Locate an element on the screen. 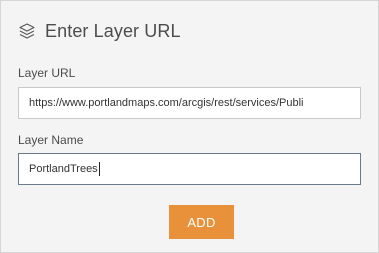 The image size is (379, 253). panel-title: Enter Layer URL is located at coordinates (113, 30).